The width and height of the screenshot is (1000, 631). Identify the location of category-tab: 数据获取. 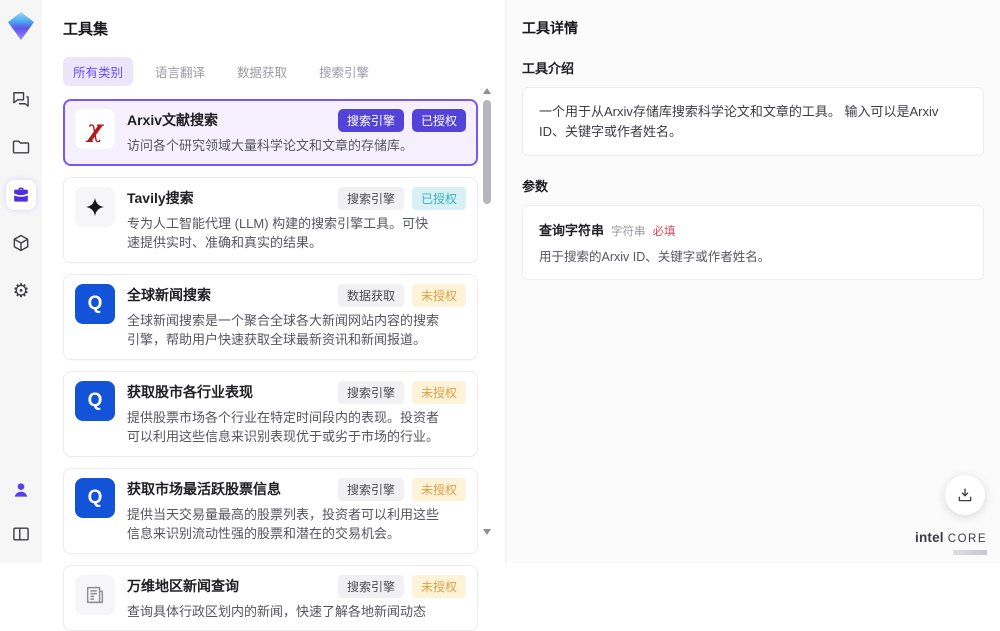
(262, 71).